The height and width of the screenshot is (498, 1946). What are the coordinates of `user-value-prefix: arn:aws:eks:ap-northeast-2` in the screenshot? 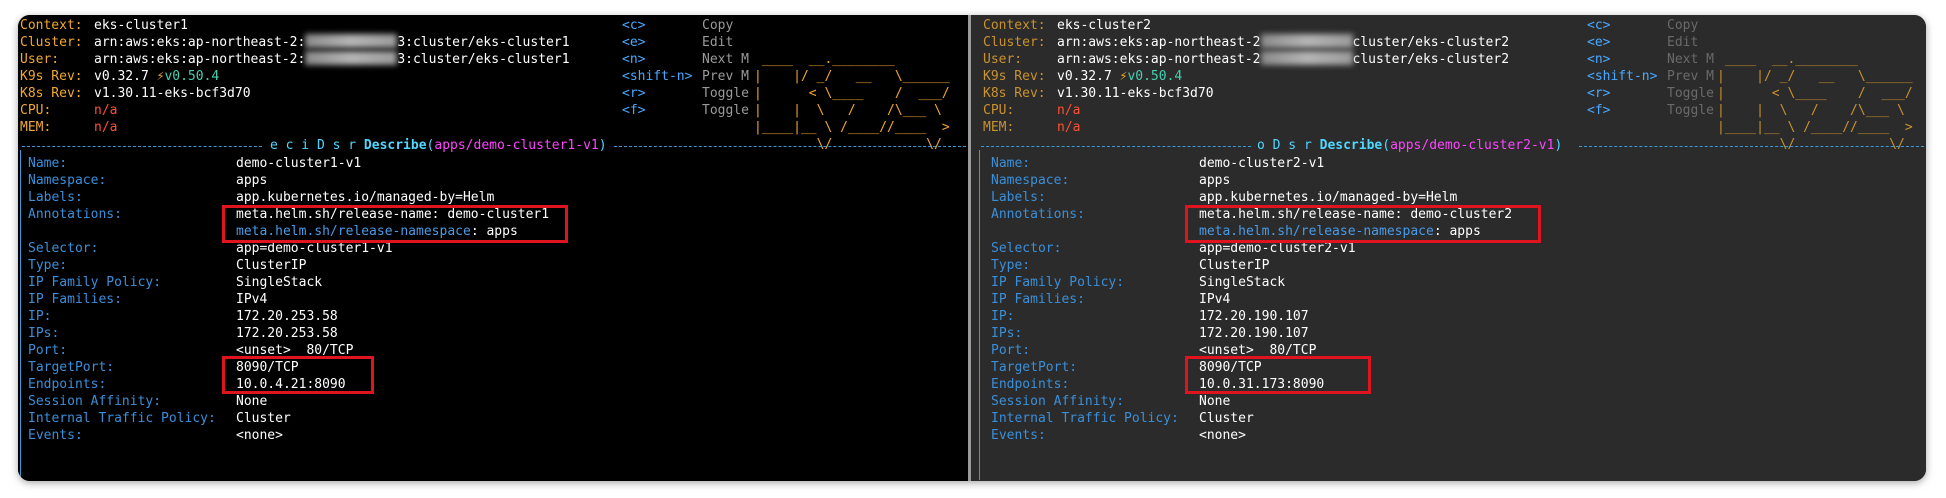 It's located at (1159, 59).